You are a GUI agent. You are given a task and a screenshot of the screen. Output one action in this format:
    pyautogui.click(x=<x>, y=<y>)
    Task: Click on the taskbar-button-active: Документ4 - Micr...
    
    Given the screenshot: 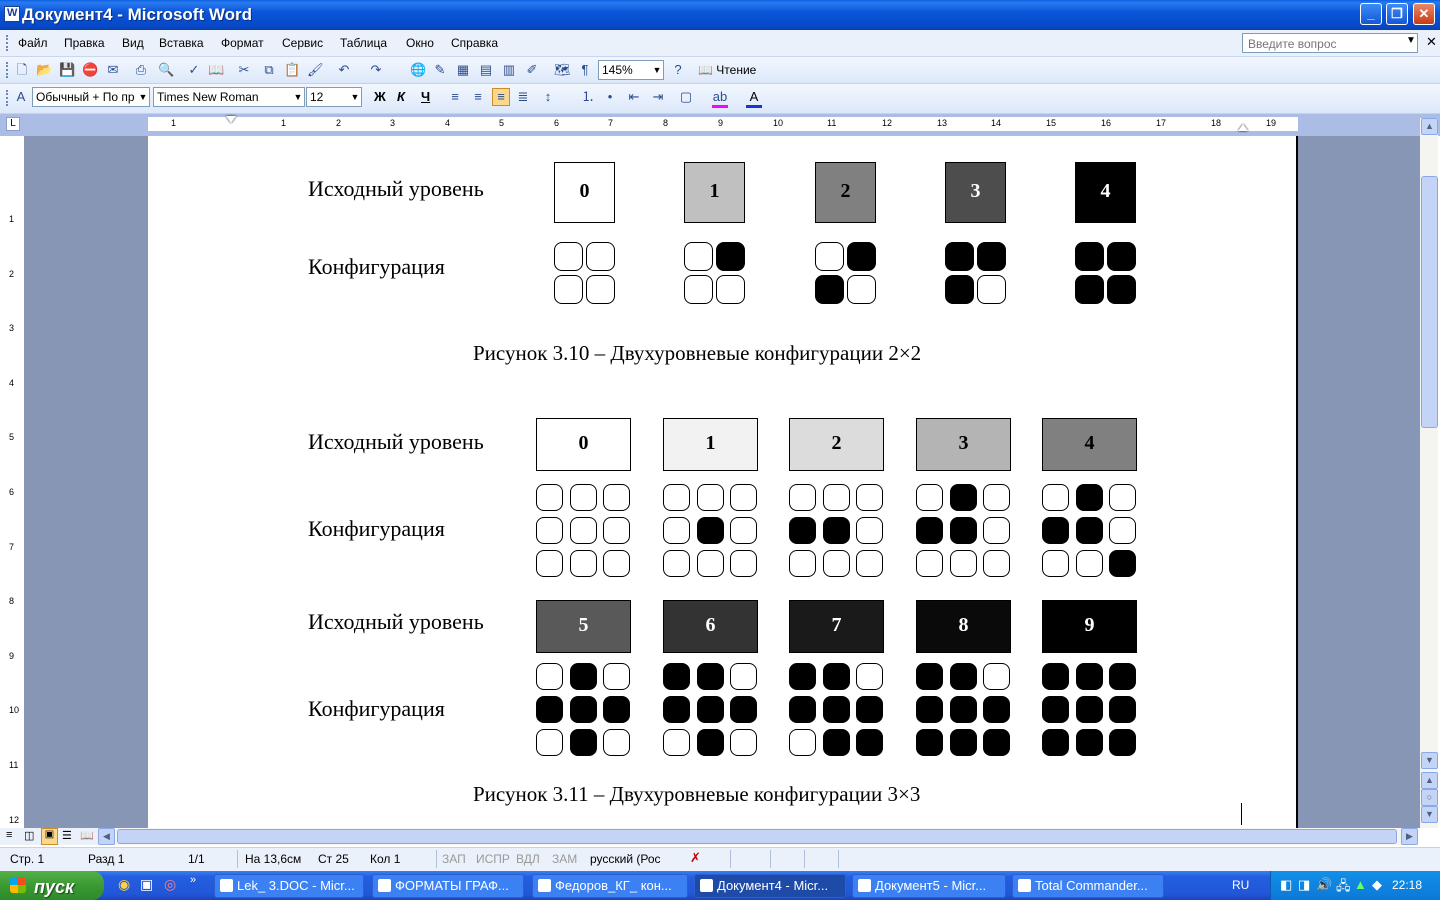 What is the action you would take?
    pyautogui.click(x=770, y=886)
    